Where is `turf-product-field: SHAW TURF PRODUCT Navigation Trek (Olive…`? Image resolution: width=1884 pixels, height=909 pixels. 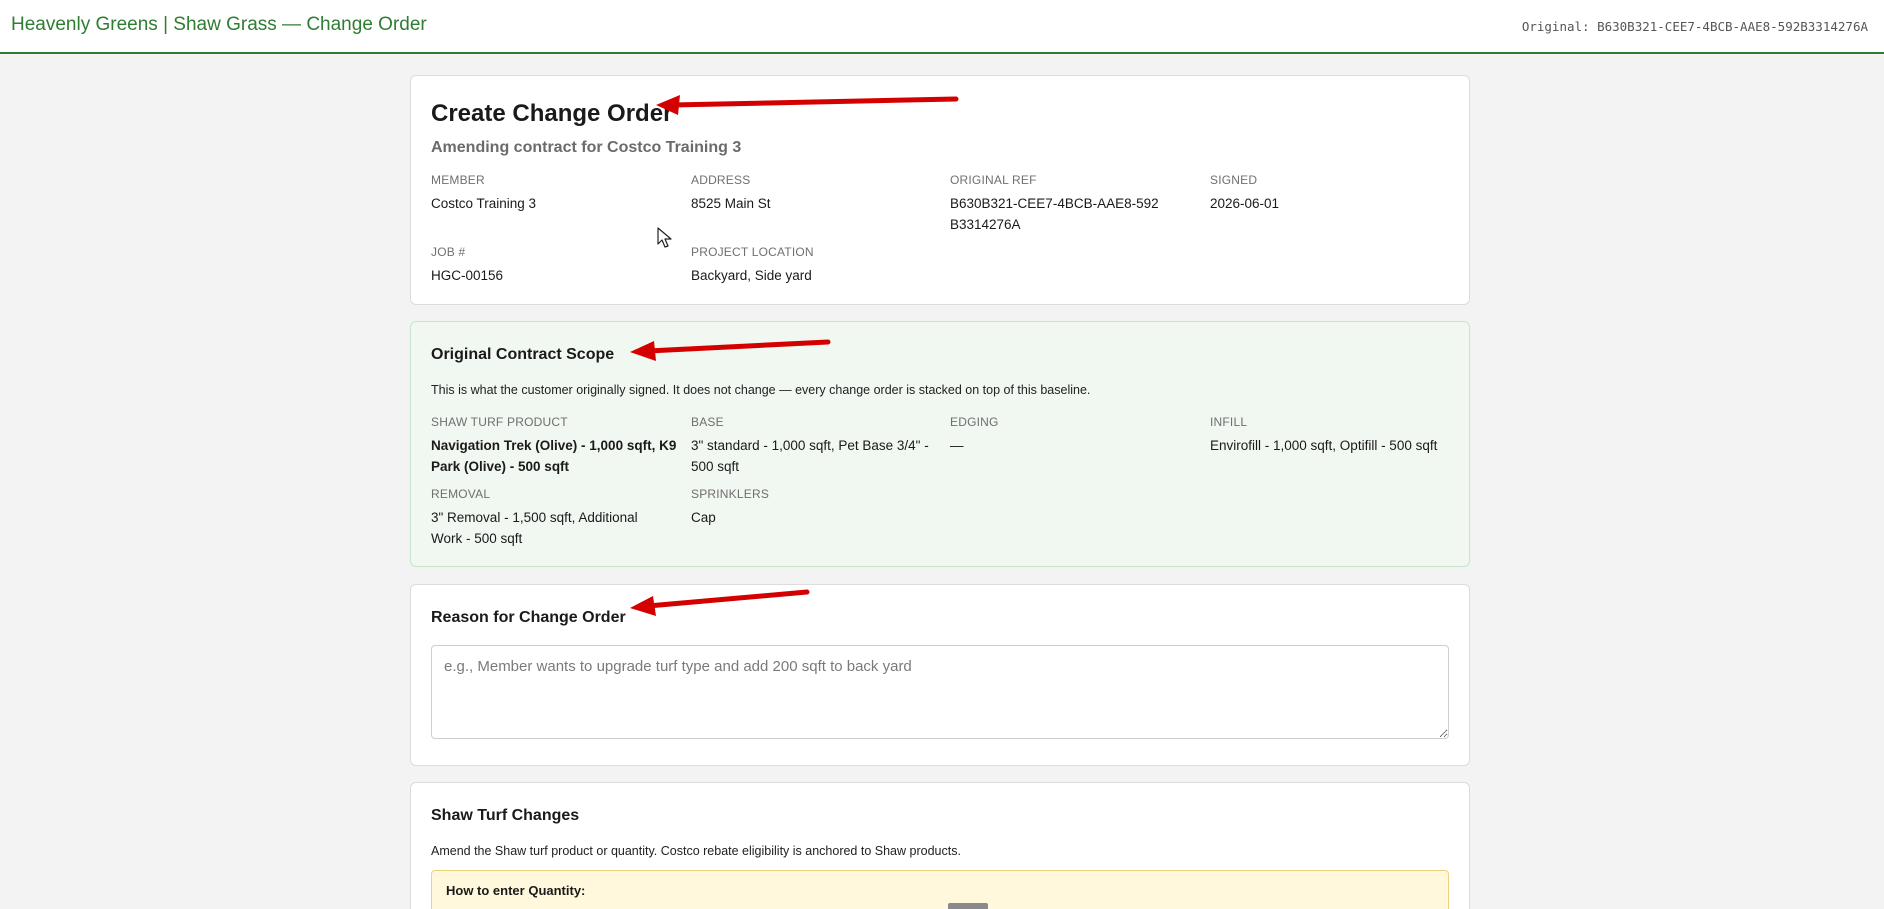 turf-product-field: SHAW TURF PRODUCT Navigation Trek (Olive… is located at coordinates (556, 446).